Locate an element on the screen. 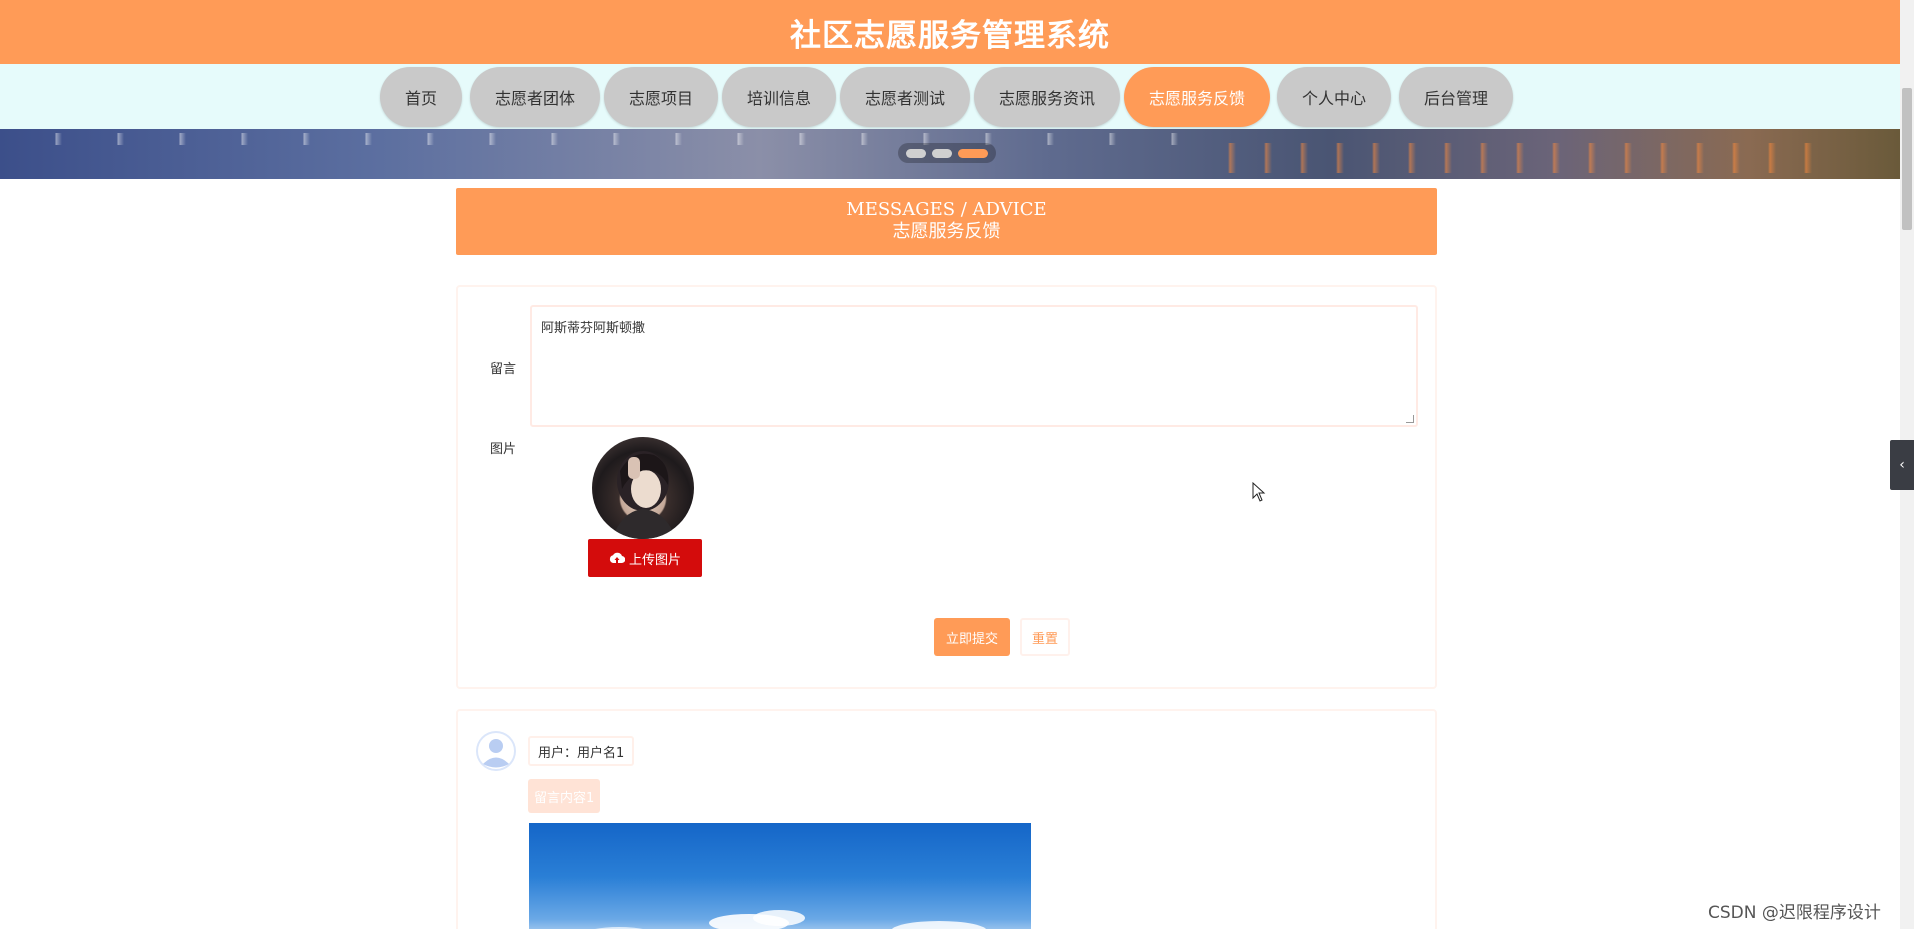 The image size is (1914, 929). nav-home: 首页 is located at coordinates (421, 97).